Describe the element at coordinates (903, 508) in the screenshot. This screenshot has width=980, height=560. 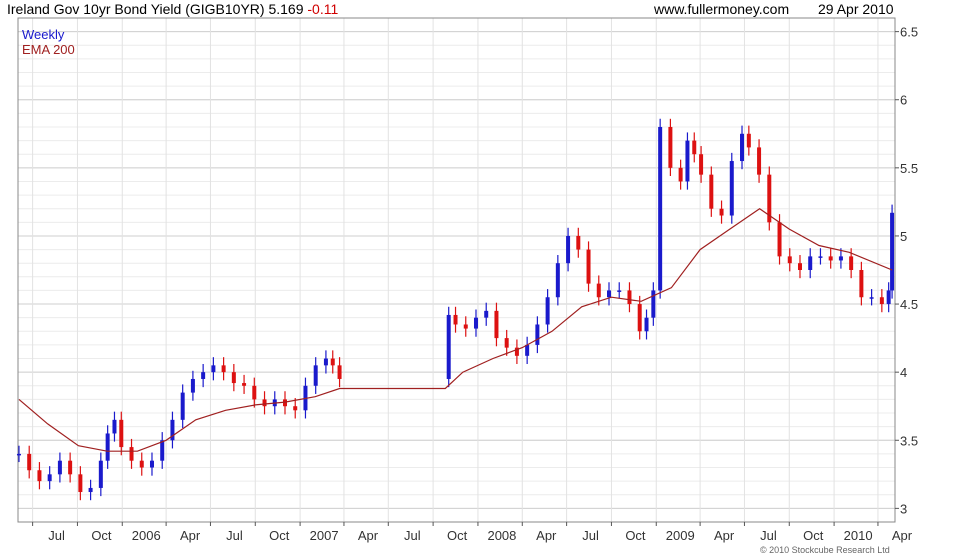
I see `y-tick-label: 3` at that location.